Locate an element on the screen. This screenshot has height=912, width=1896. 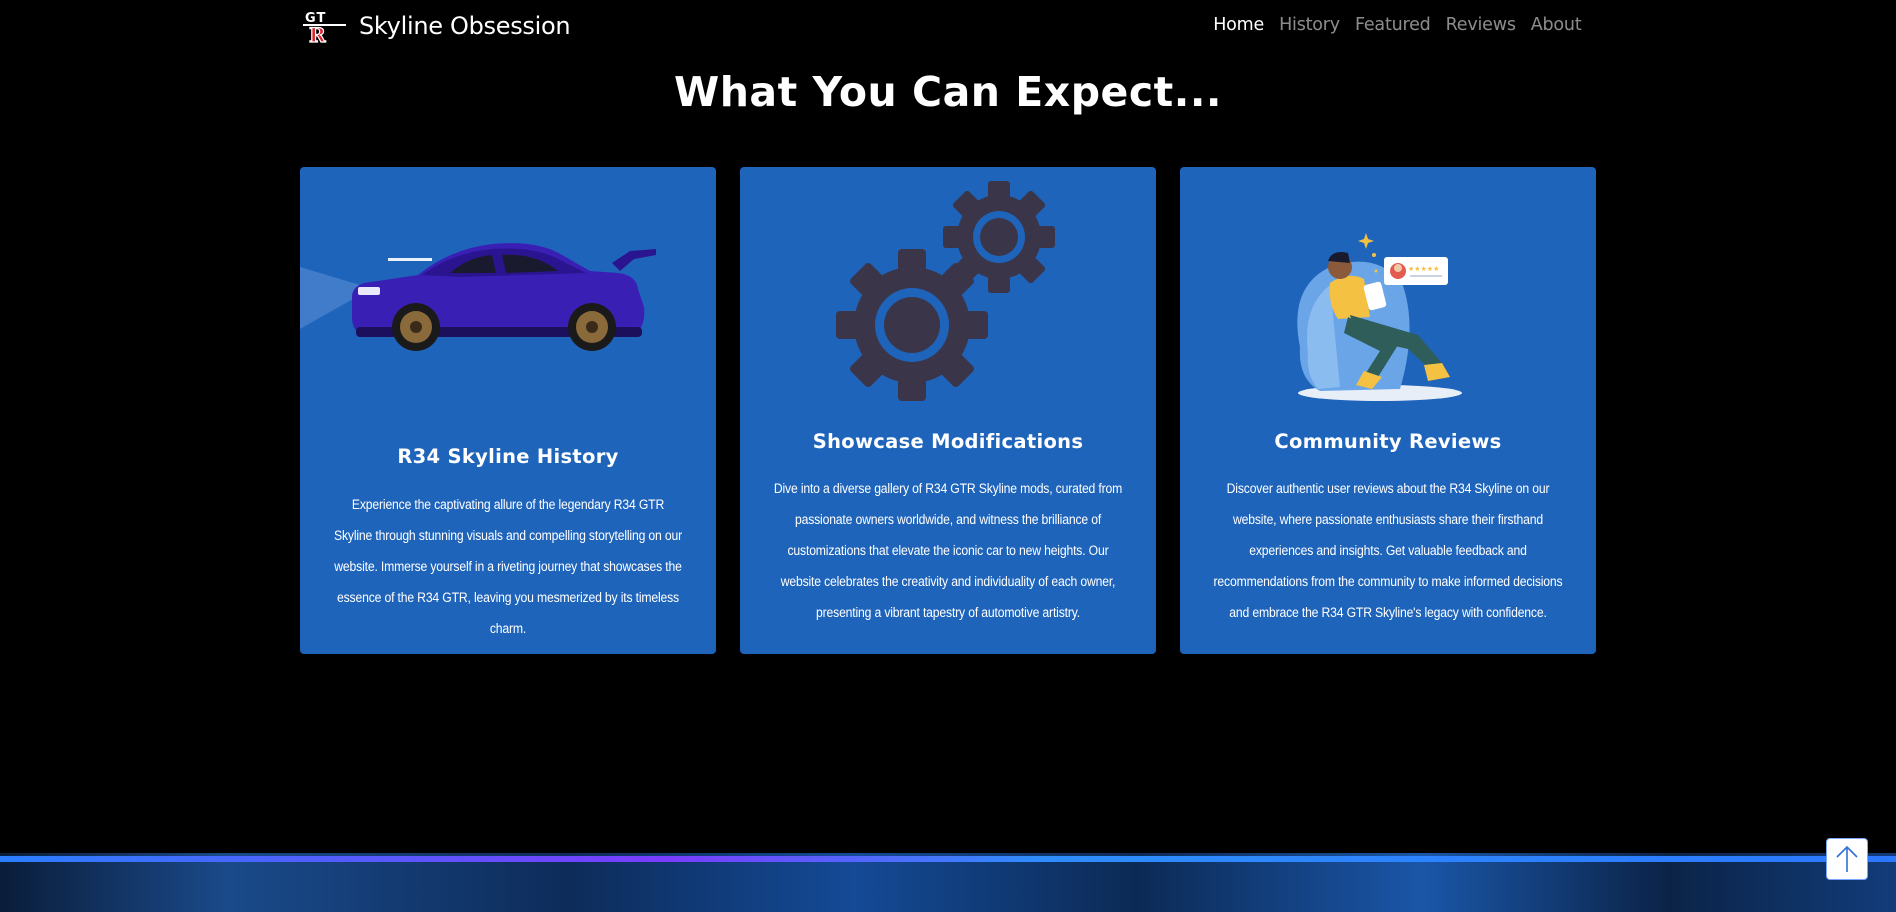
brand-link: GT R Skyline Obsession is located at coordinates (437, 26).